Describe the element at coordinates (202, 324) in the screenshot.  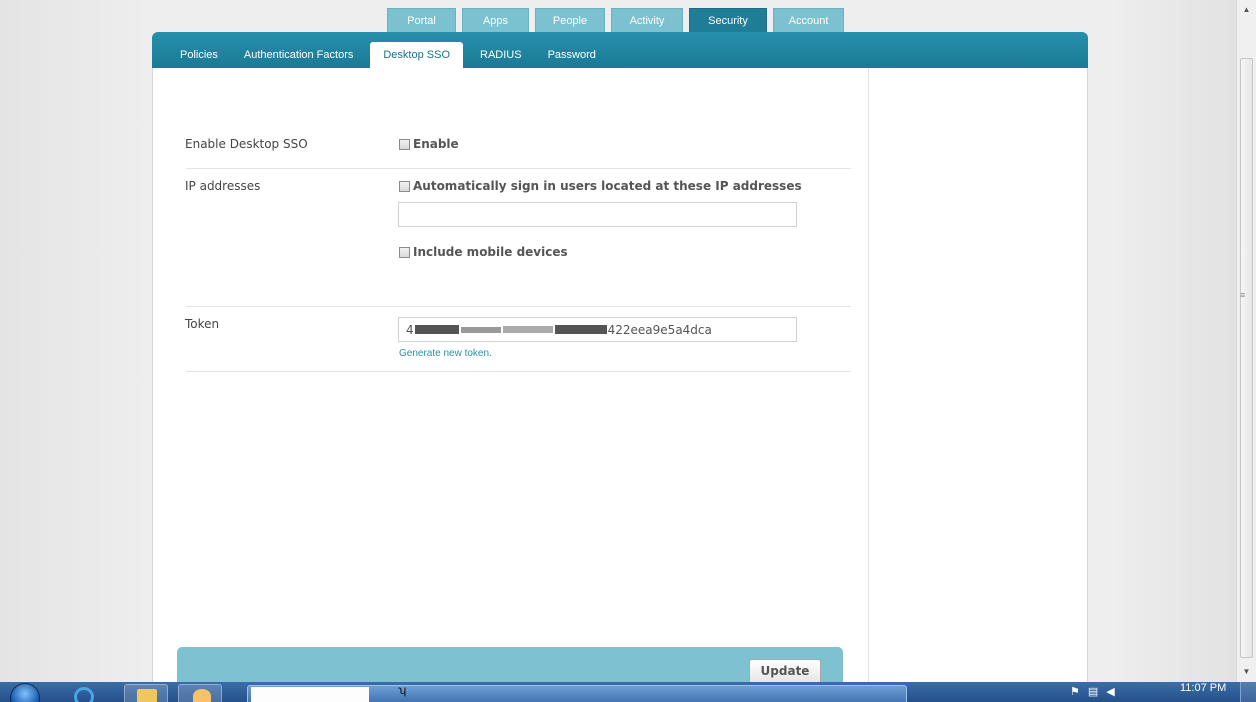
I see `token-label: Token` at that location.